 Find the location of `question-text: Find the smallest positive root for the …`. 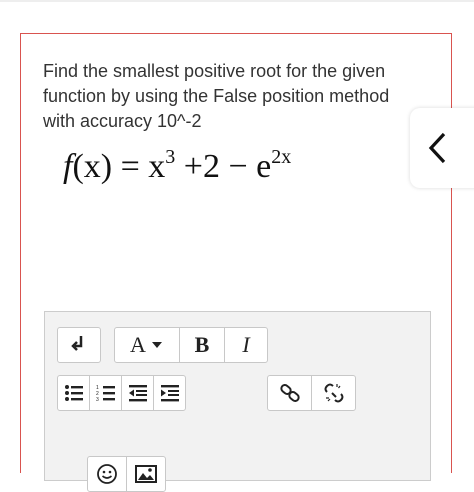

question-text: Find the smallest positive root for the … is located at coordinates (216, 96).